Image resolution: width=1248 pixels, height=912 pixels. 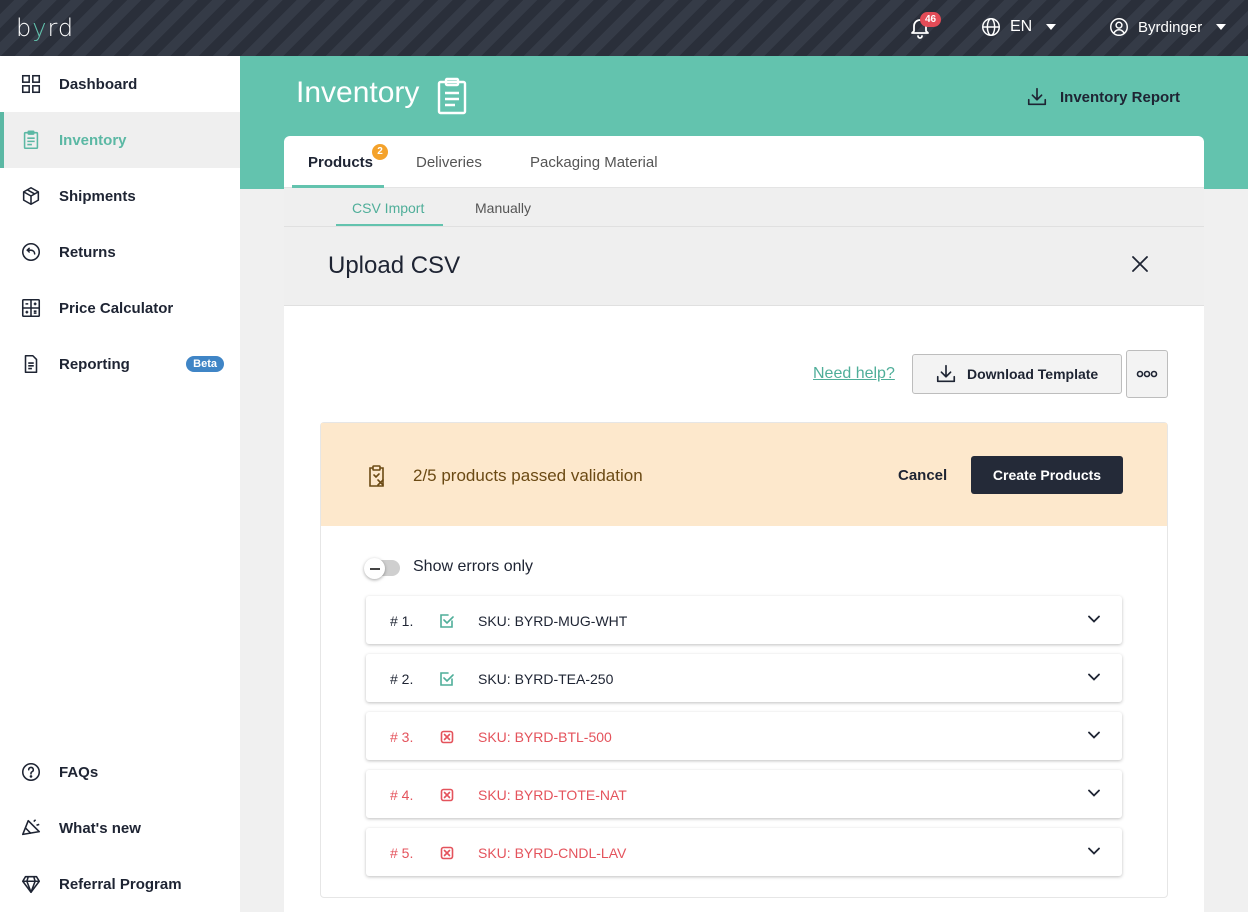 What do you see at coordinates (31, 827) in the screenshot?
I see `megaphone-icon` at bounding box center [31, 827].